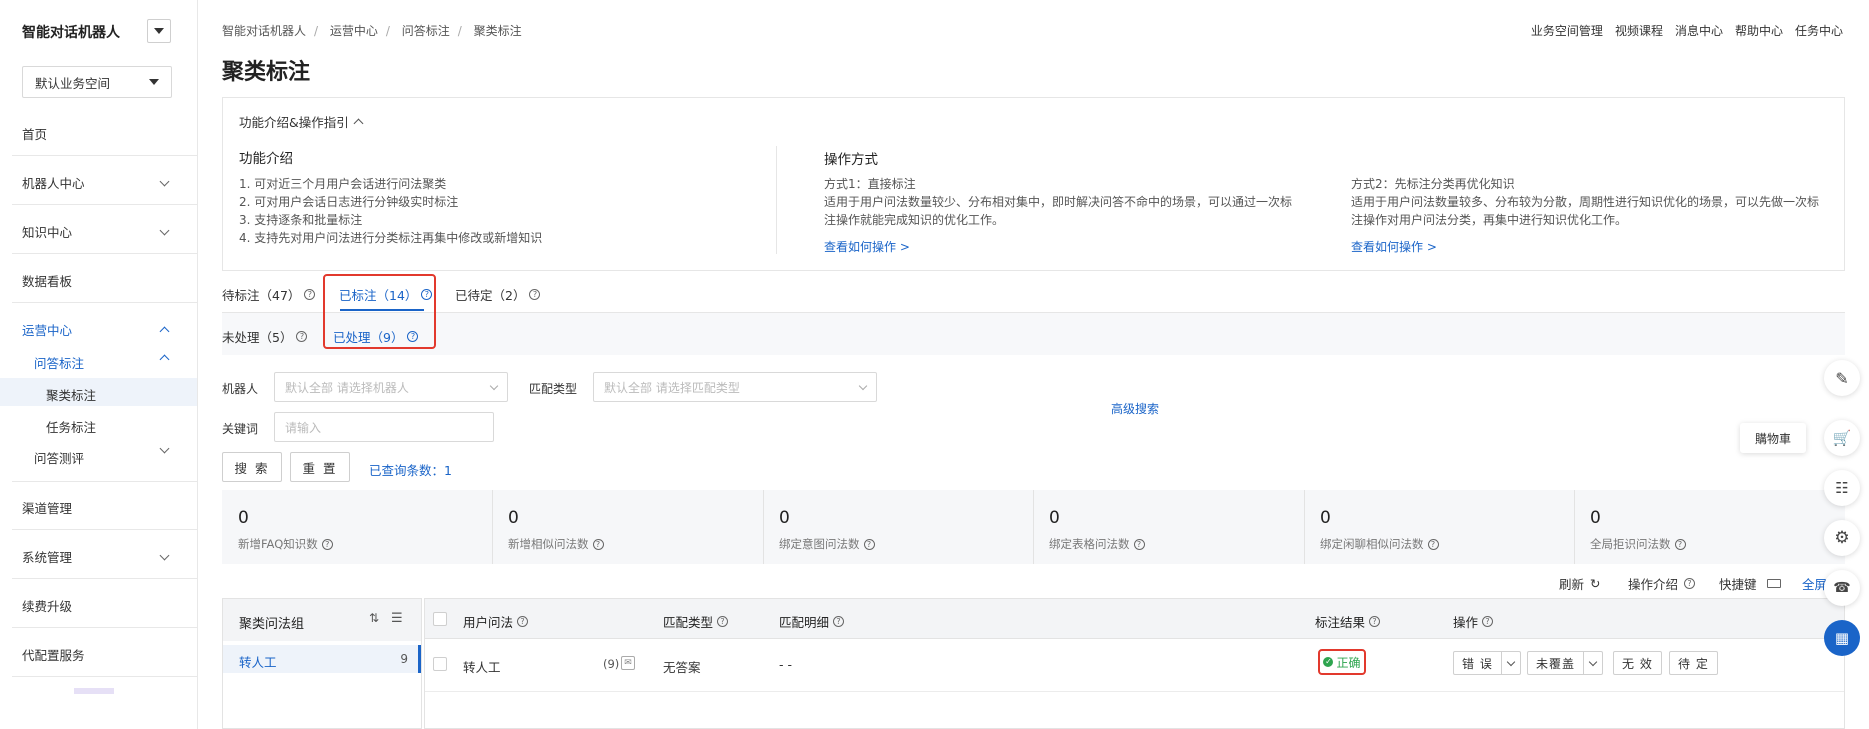 This screenshot has width=1869, height=729. What do you see at coordinates (97, 556) in the screenshot?
I see `sidebar-item-system: 系统管理` at bounding box center [97, 556].